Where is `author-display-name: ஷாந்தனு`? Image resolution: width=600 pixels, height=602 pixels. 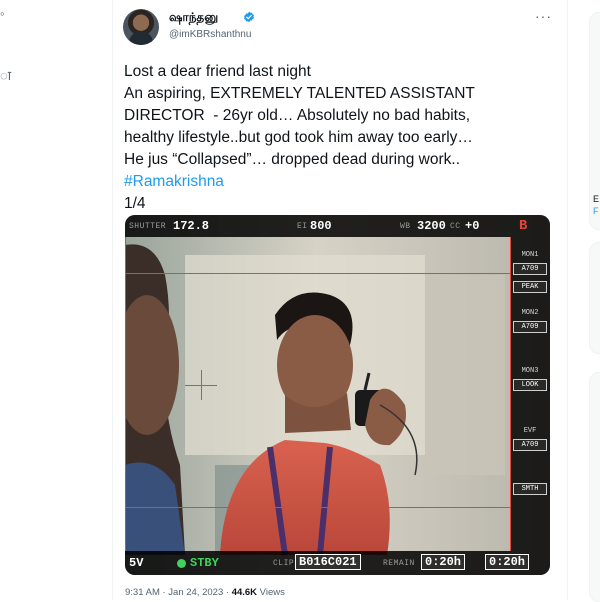 author-display-name: ஷாந்தனு is located at coordinates (193, 18).